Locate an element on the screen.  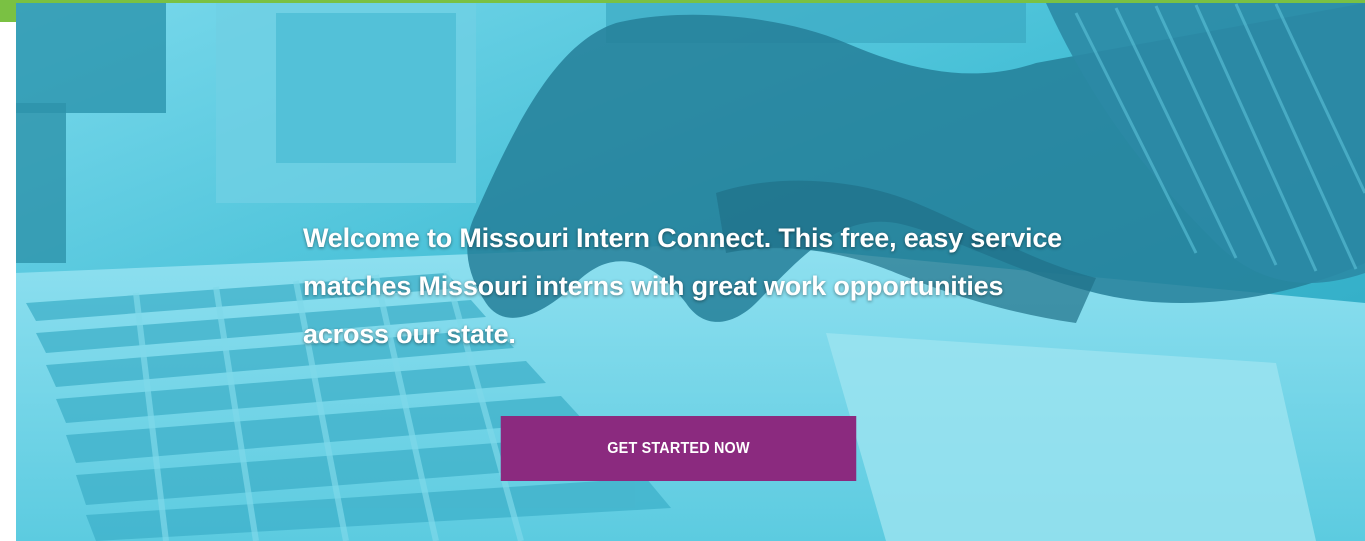
left-edge-strip is located at coordinates (8, 270).